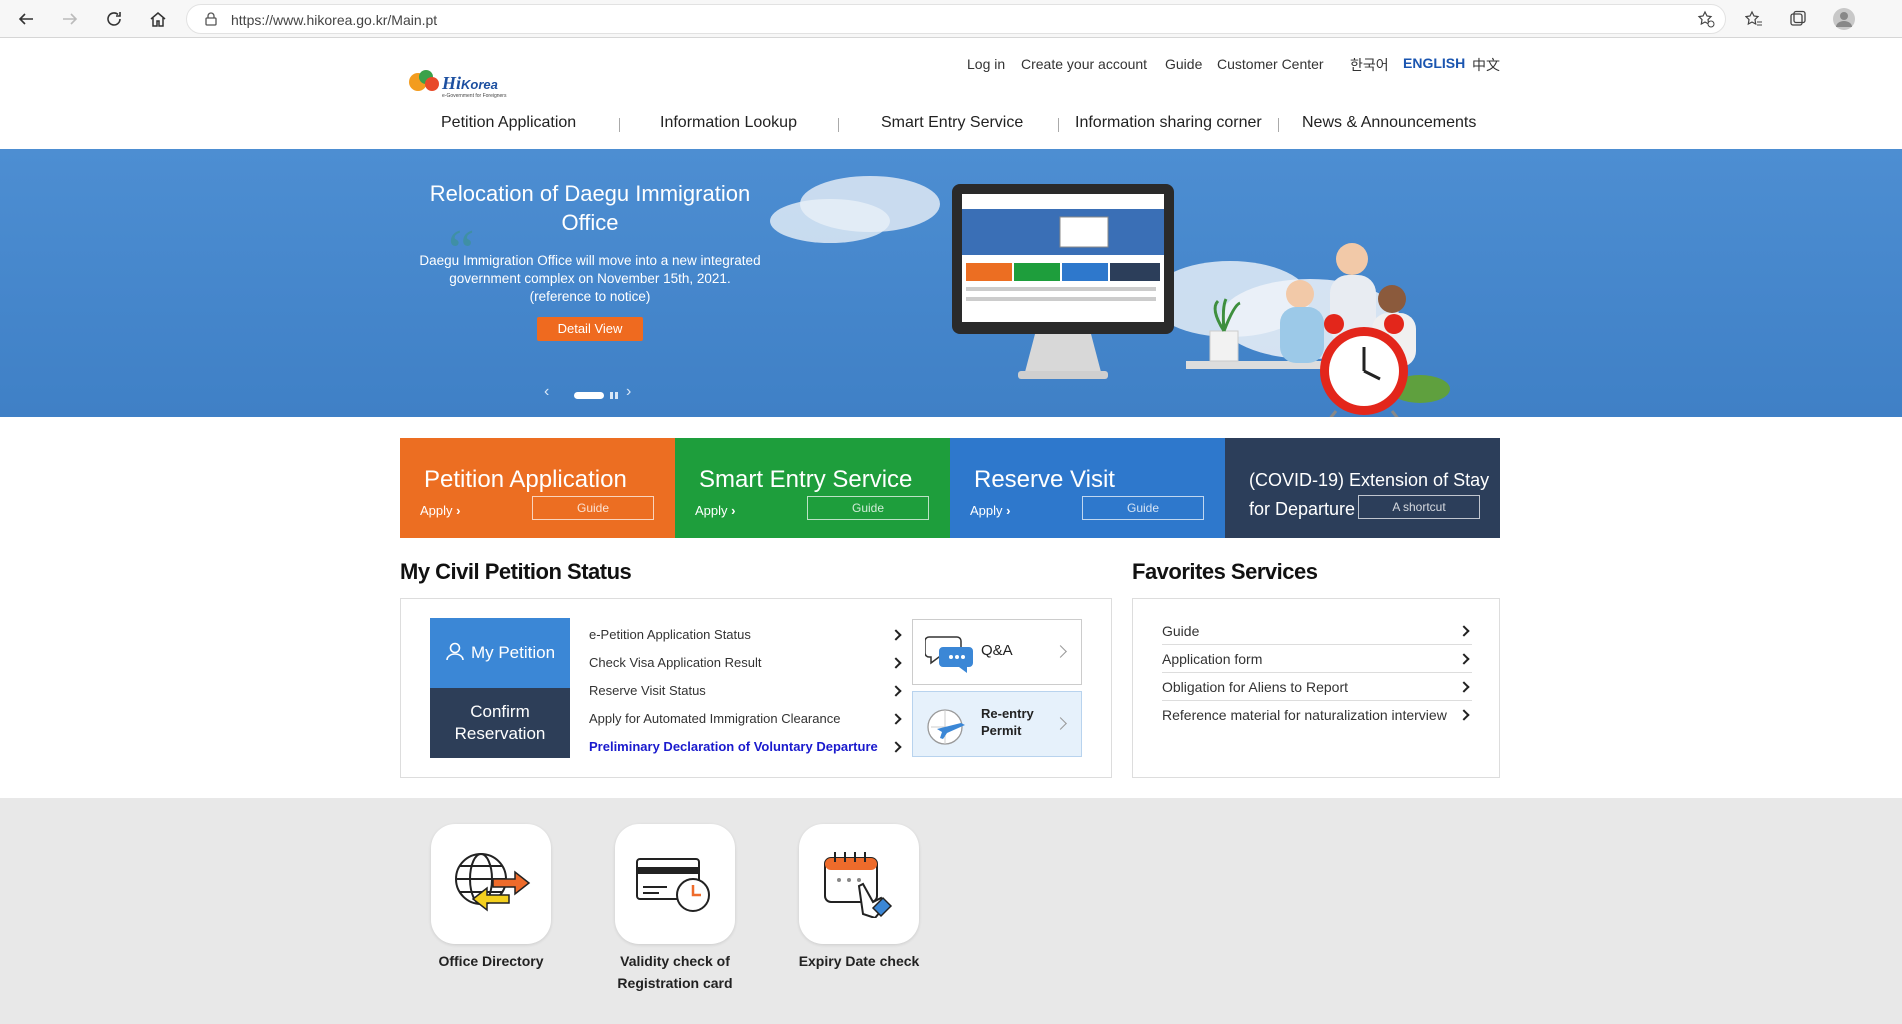 This screenshot has width=1902, height=1024. I want to click on tile-reserve-visit: Reserve Visit Apply › Guide, so click(1087, 488).